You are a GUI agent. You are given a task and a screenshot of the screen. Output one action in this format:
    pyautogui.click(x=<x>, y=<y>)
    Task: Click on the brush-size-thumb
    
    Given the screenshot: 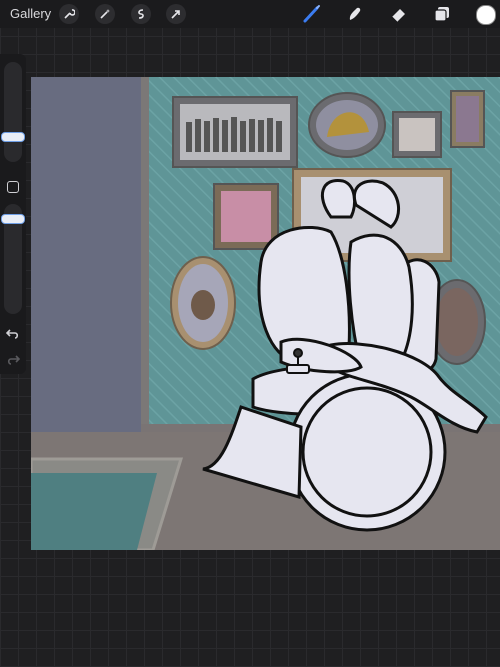 What is the action you would take?
    pyautogui.click(x=13, y=137)
    